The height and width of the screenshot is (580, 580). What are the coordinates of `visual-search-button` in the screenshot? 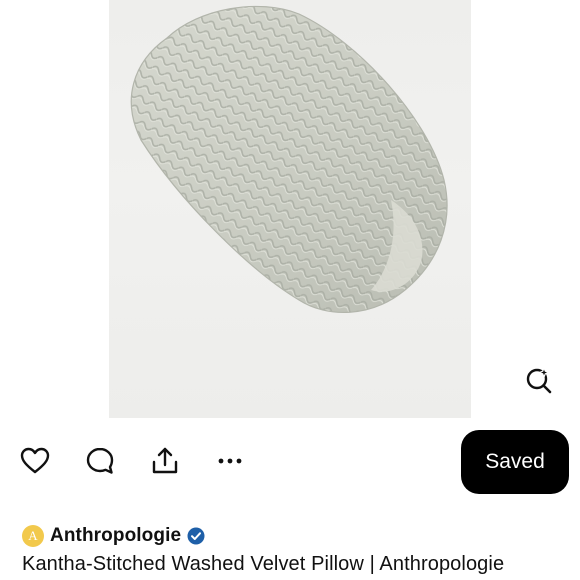 It's located at (539, 380).